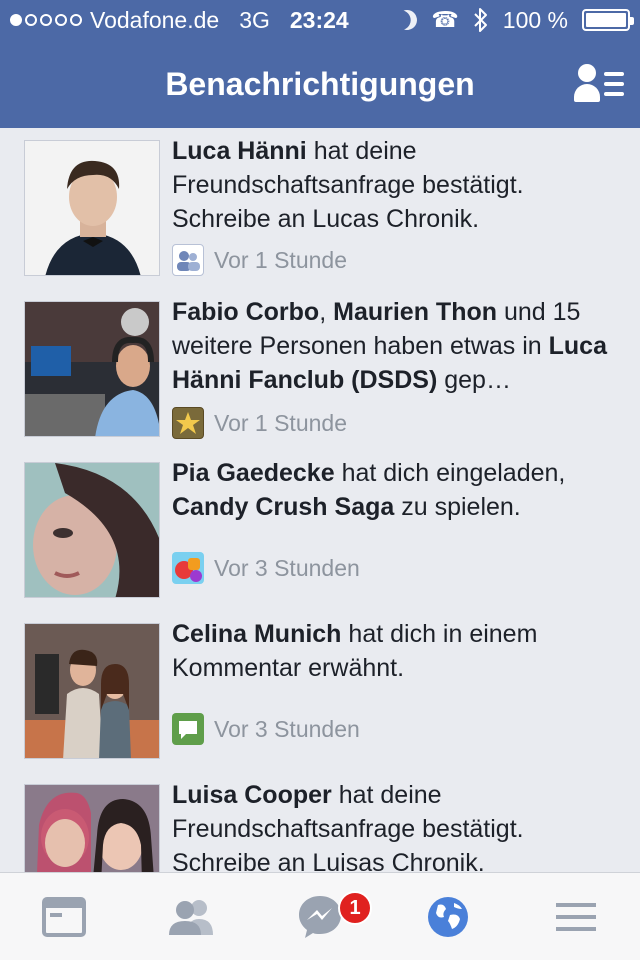  Describe the element at coordinates (283, 507) in the screenshot. I see `notification-target: Candy Crush Saga` at that location.